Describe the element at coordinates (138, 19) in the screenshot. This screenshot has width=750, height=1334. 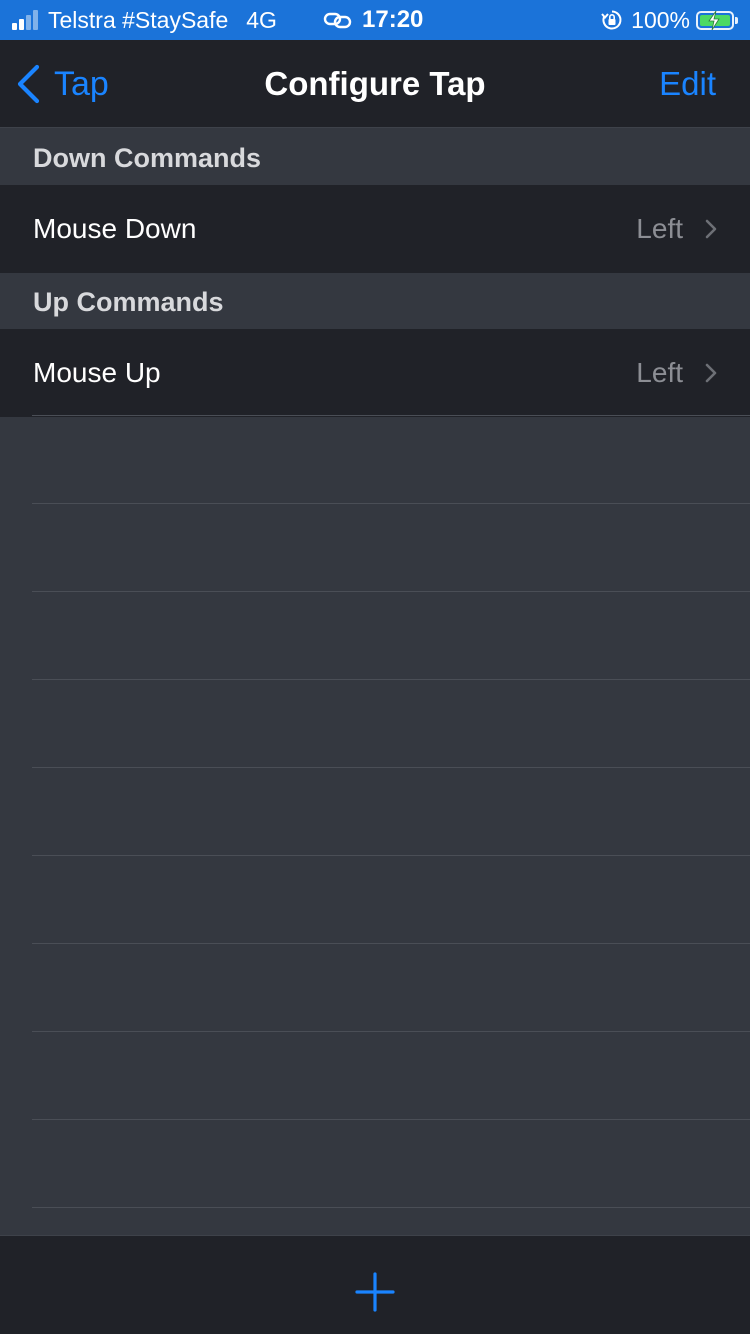
I see `carrier-name: Telstra #StaySafe` at that location.